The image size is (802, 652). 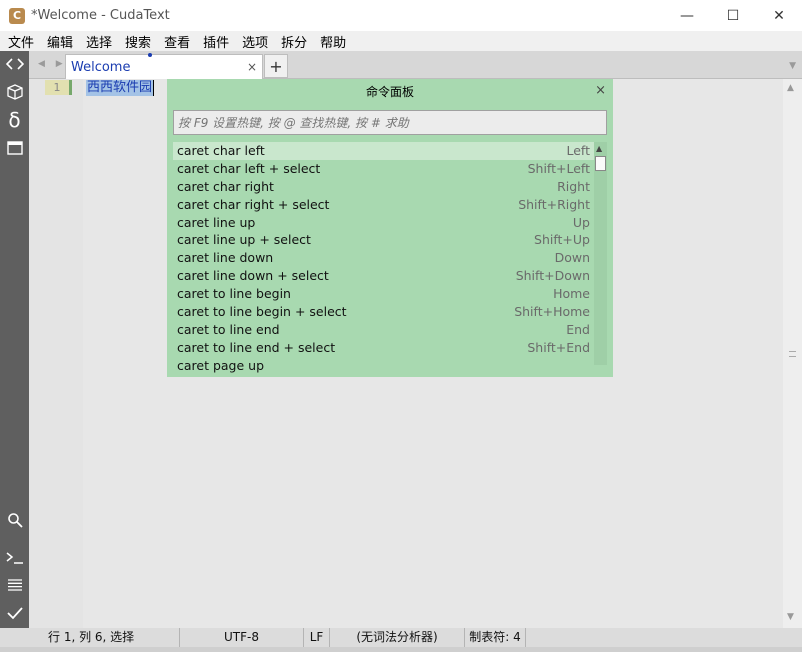 I want to click on menu-split: 拆分, so click(x=294, y=41).